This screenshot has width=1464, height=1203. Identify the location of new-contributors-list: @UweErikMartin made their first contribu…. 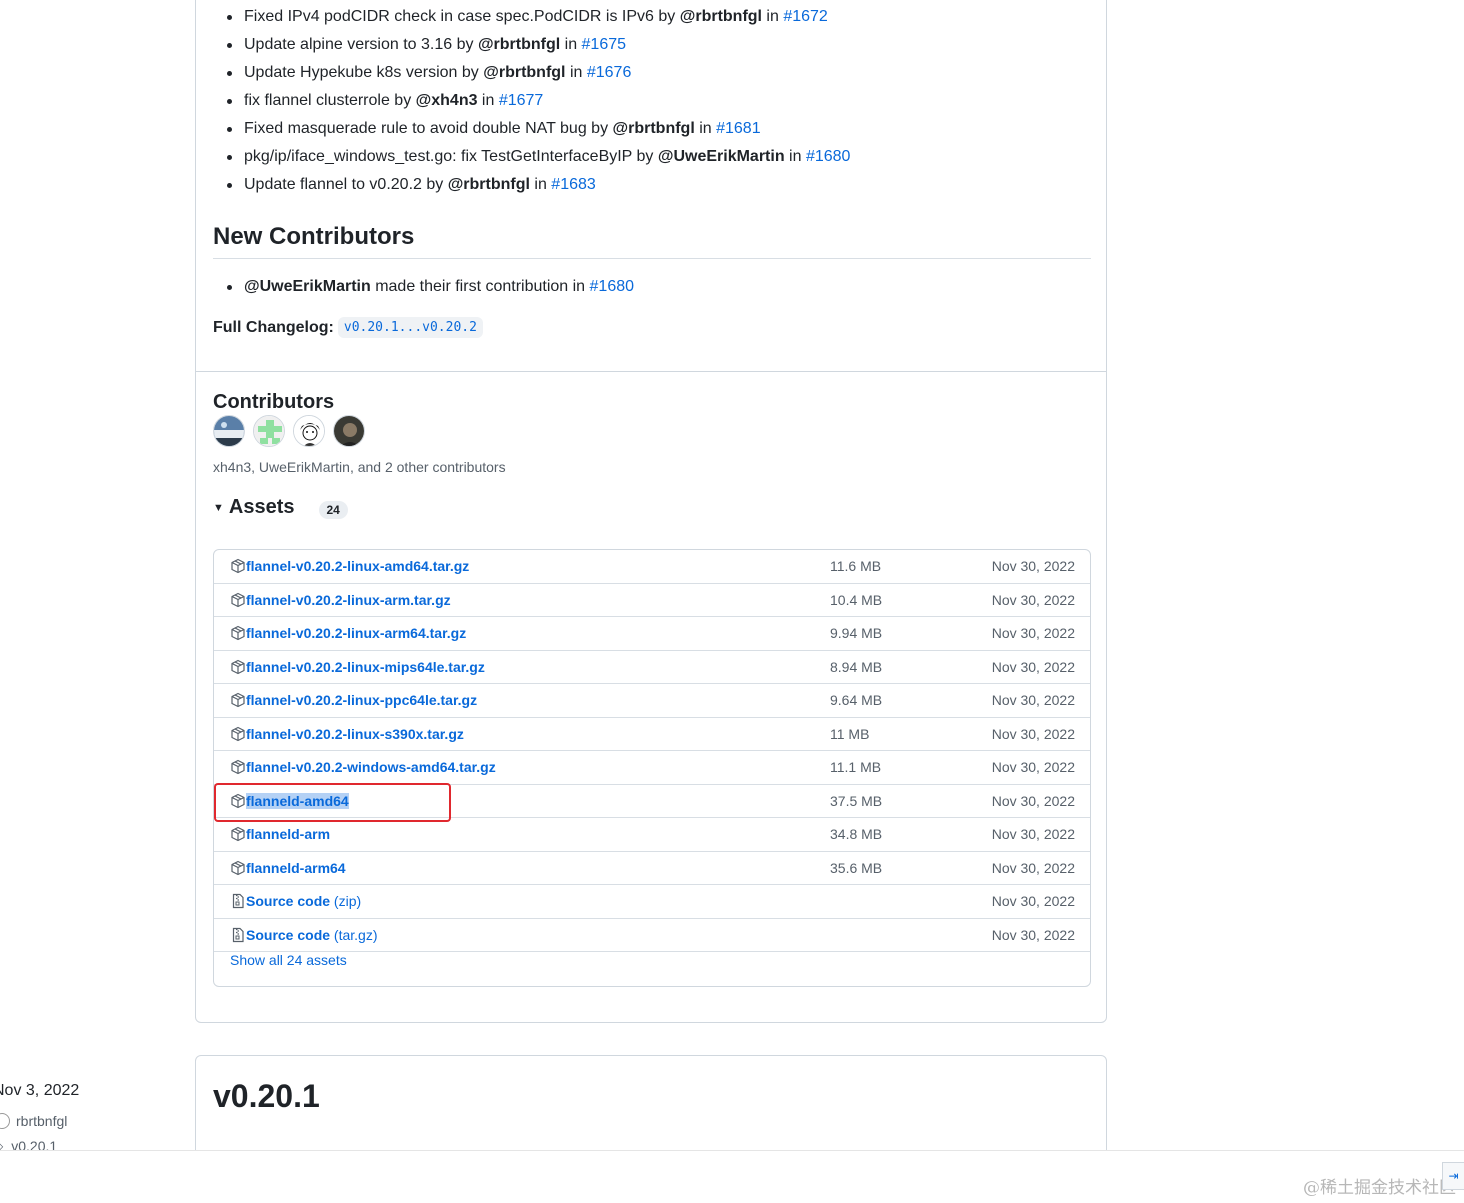
(430, 287).